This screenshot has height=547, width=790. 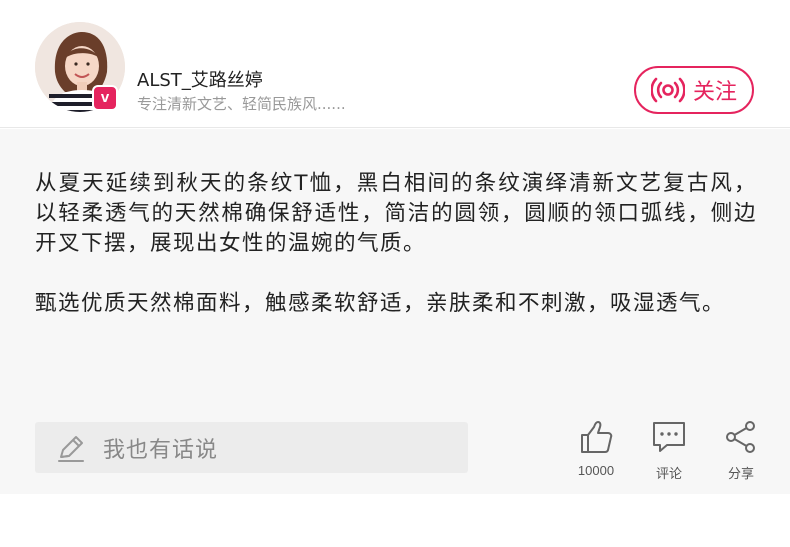 I want to click on like-button: 10000, so click(x=596, y=448).